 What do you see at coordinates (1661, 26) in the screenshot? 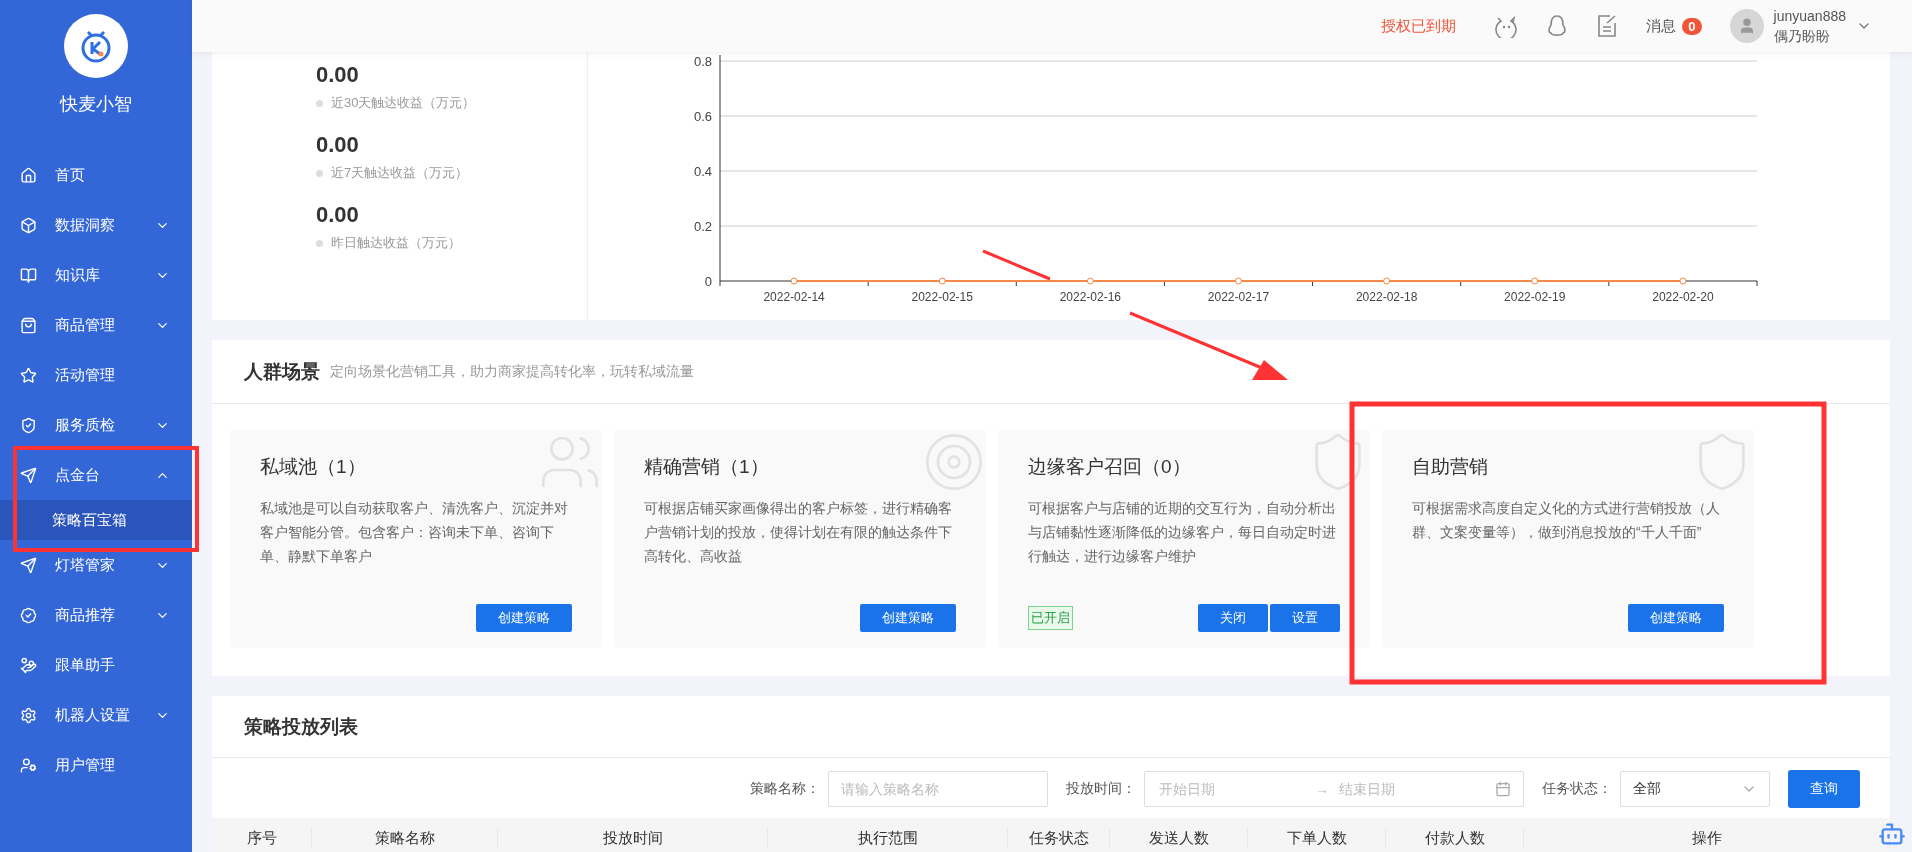
I see `messages-label: 消息` at bounding box center [1661, 26].